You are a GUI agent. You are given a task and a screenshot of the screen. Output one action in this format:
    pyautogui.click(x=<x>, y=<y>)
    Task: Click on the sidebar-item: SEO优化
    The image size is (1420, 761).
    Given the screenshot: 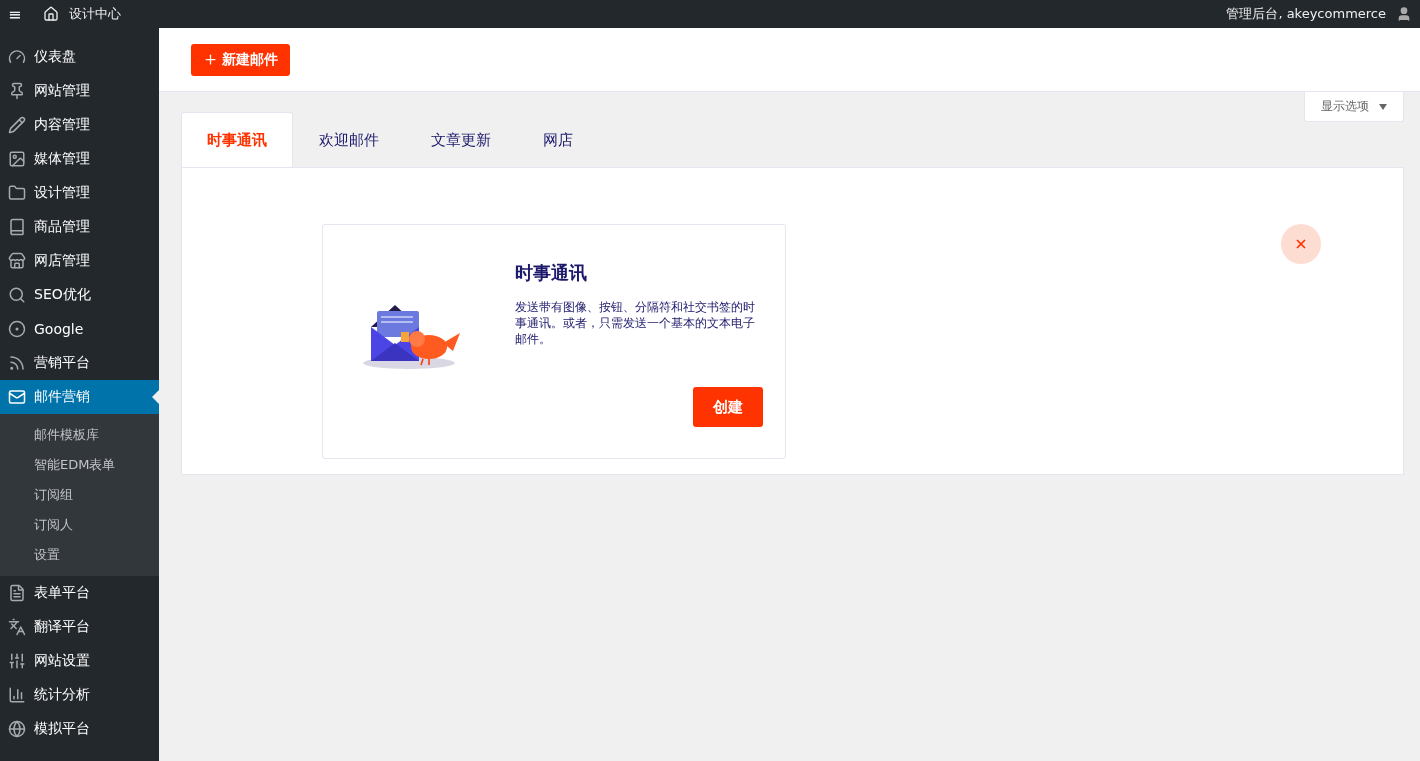 What is the action you would take?
    pyautogui.click(x=79, y=295)
    